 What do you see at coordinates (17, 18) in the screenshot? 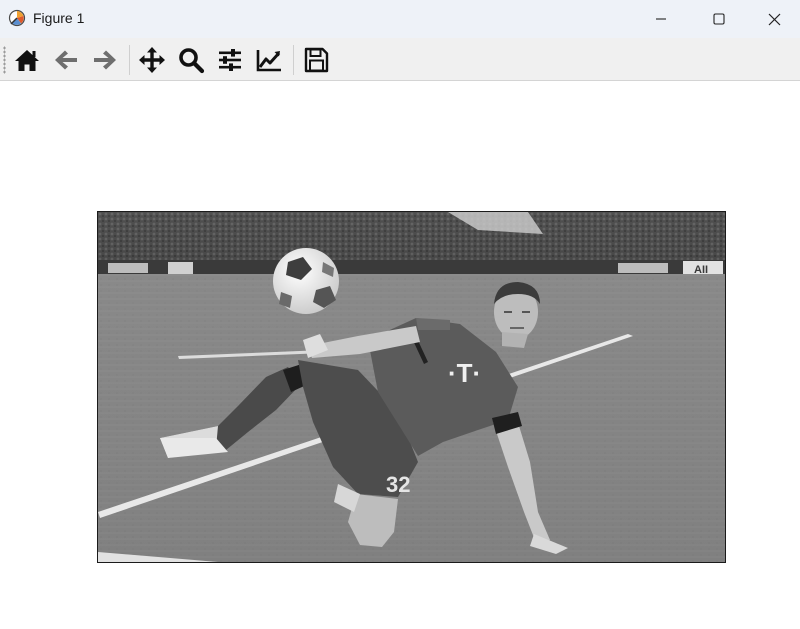
I see `matplotlib-figure-icon` at bounding box center [17, 18].